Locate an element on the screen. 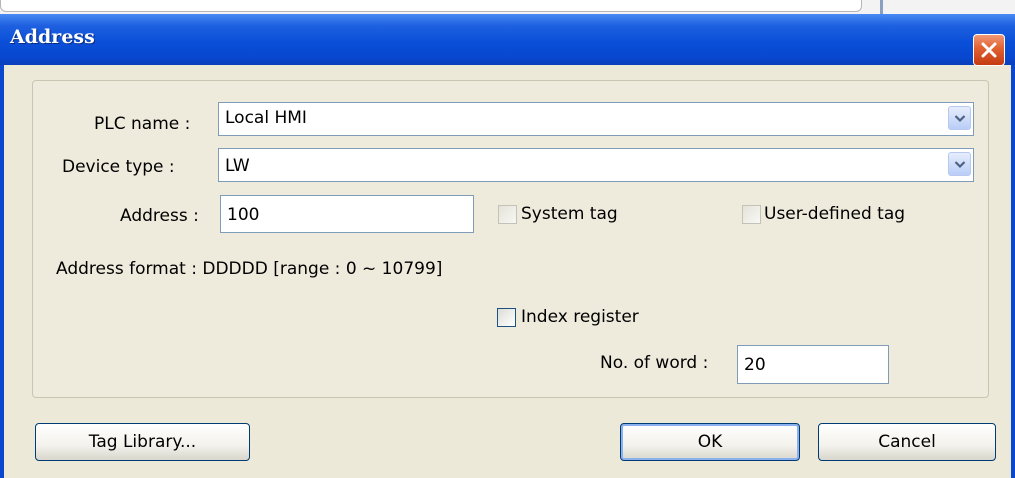  plc-name-dropdown-button is located at coordinates (959, 118).